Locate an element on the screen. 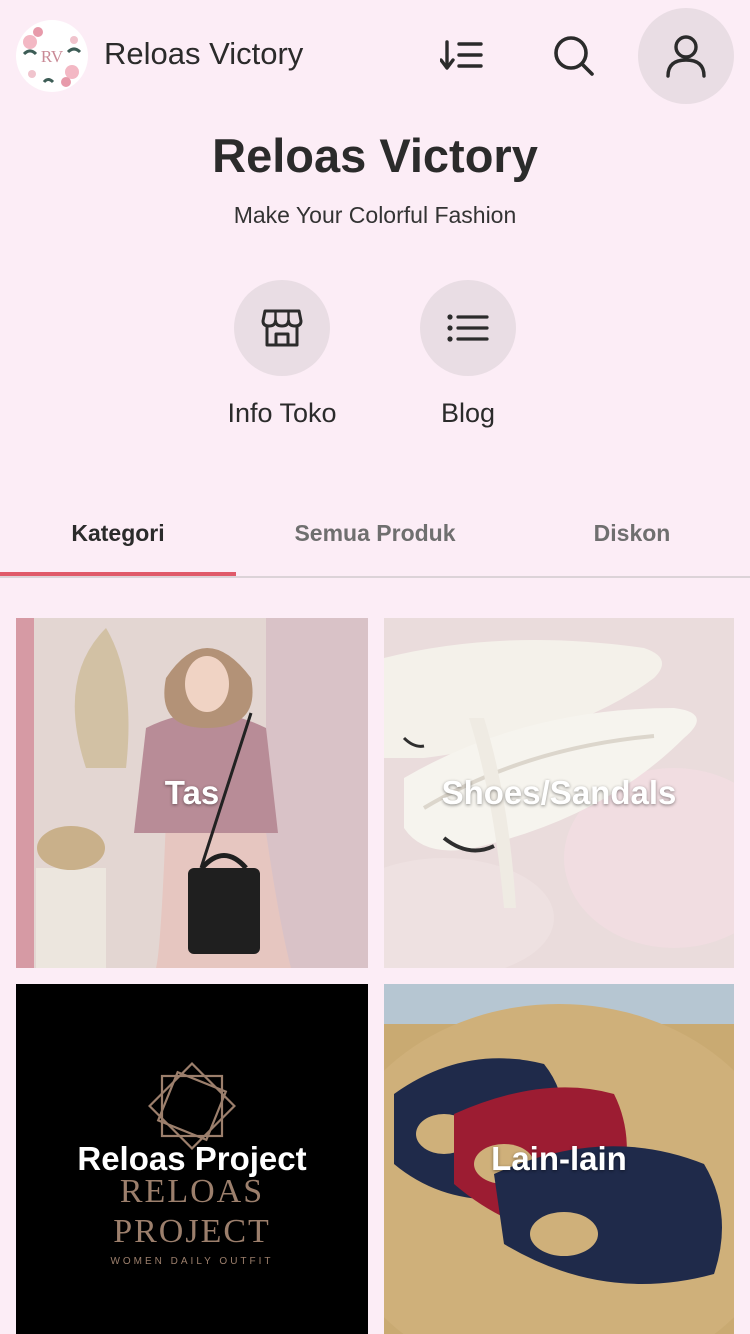 Image resolution: width=750 pixels, height=1334 pixels. list-icon is located at coordinates (468, 328).